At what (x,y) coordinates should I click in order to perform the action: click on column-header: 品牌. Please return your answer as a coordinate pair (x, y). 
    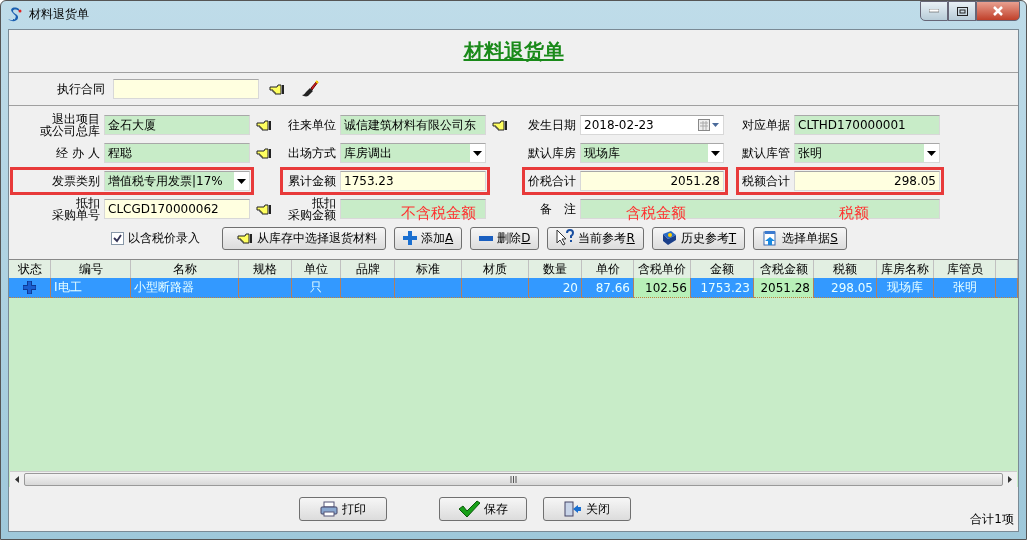
    Looking at the image, I should click on (368, 269).